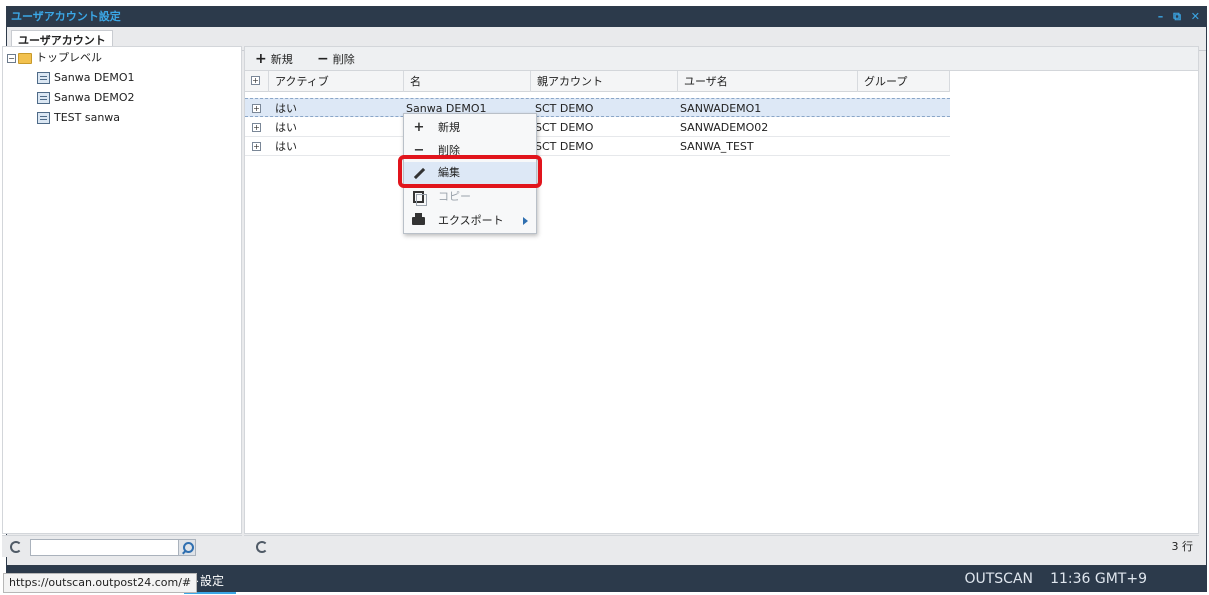  Describe the element at coordinates (94, 97) in the screenshot. I see `tree-item-label: Sanwa DEMO2` at that location.